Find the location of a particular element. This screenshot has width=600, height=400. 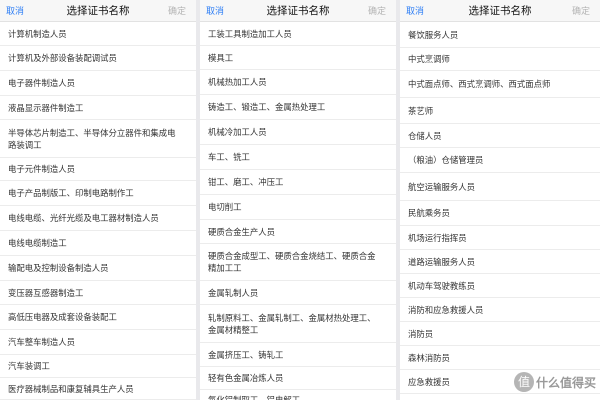

certificate-list-item: 硬质合金成型工、硬质合金烧结工、硬质合金精加工工 is located at coordinates (298, 262).